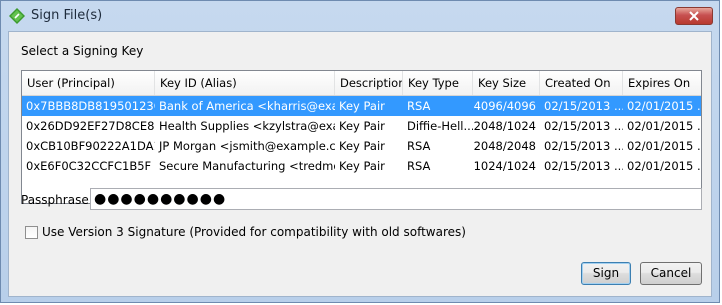  What do you see at coordinates (396, 199) in the screenshot?
I see `passphrase-input: ●●●●●●●●●●` at bounding box center [396, 199].